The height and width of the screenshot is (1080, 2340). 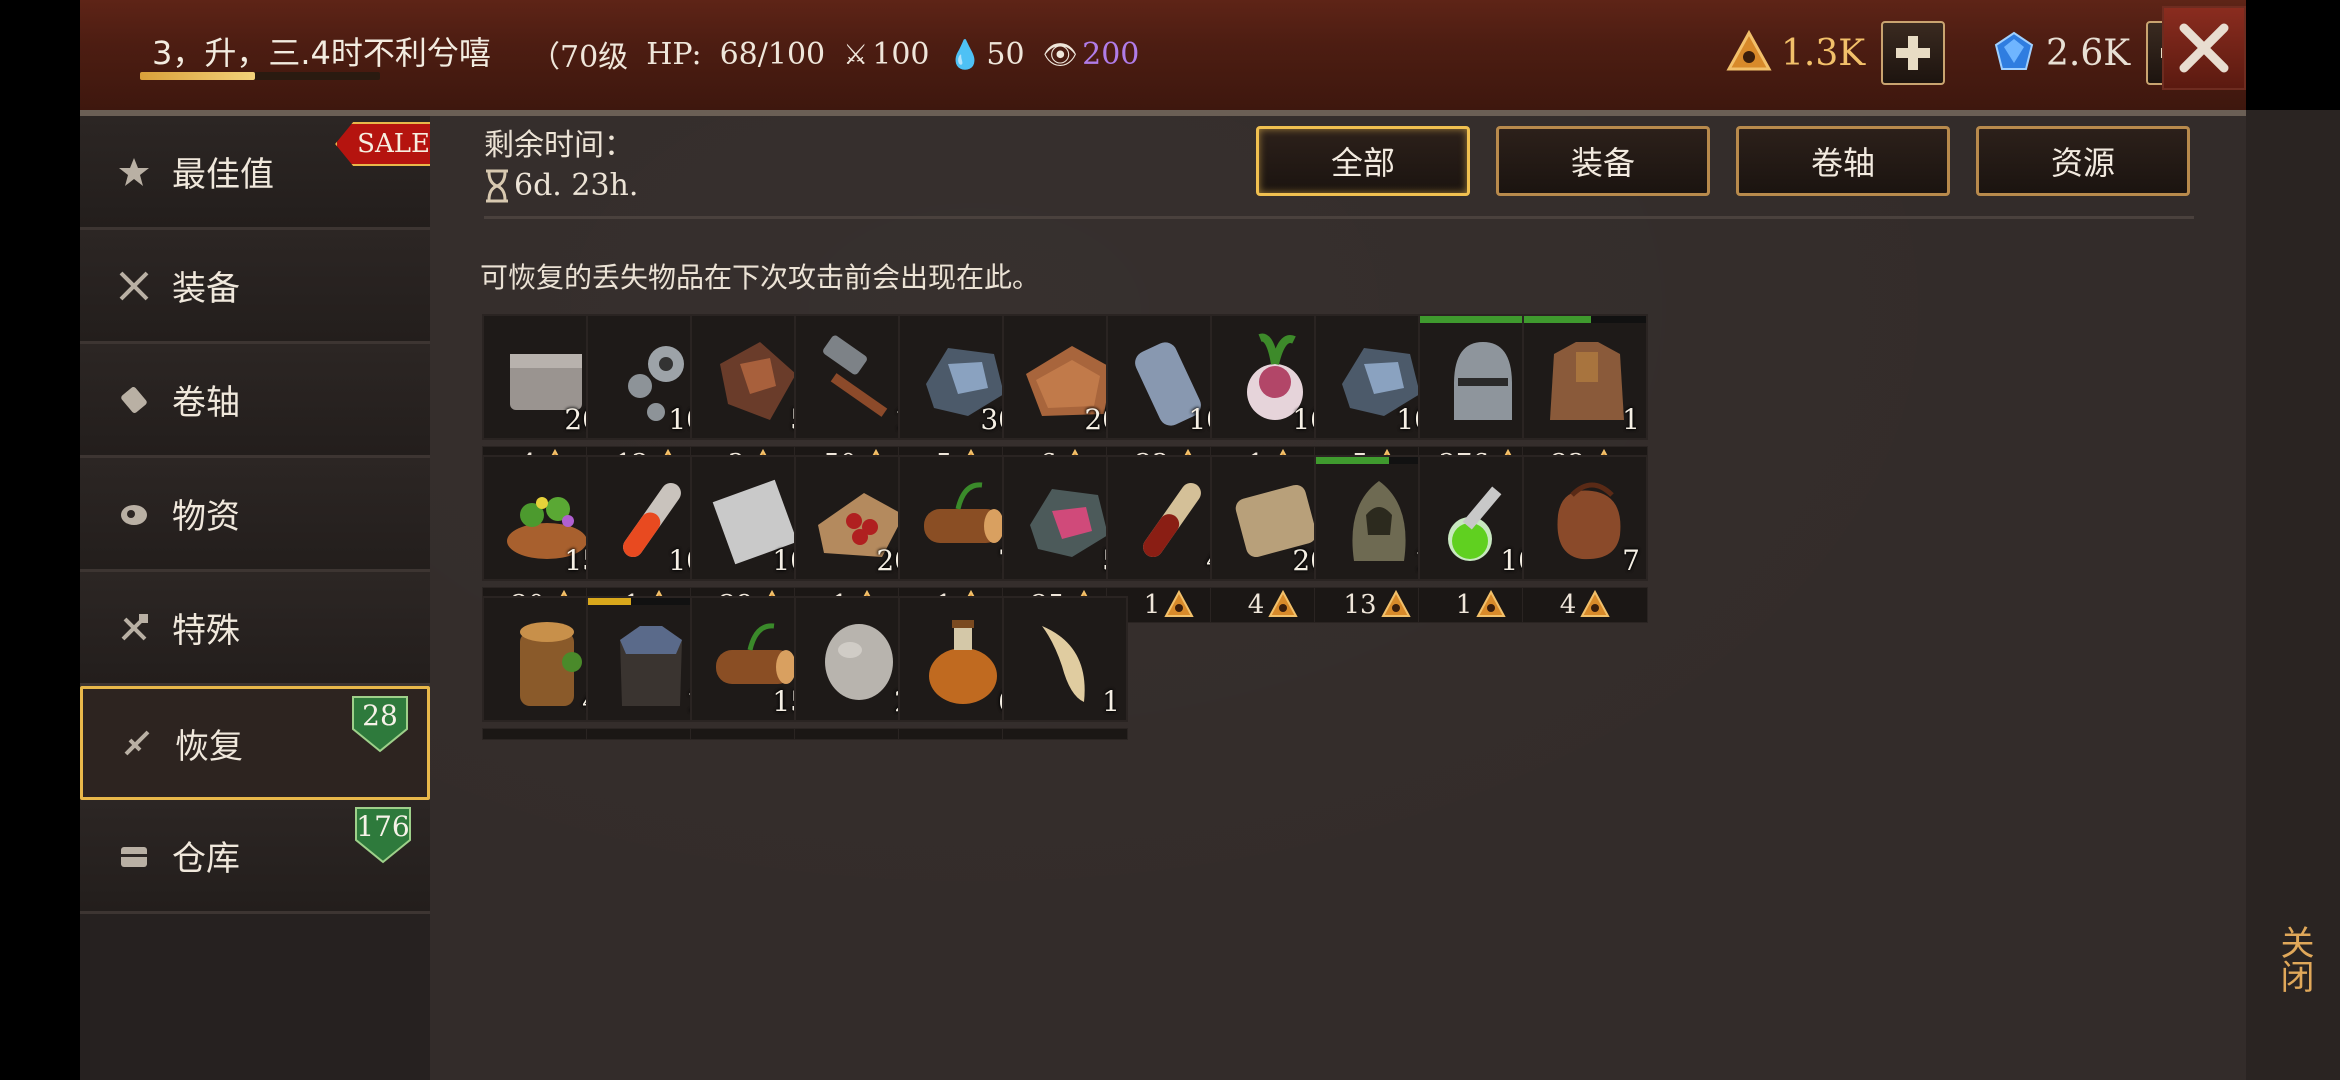 I want to click on tab-equipment: 装备, so click(x=1603, y=161).